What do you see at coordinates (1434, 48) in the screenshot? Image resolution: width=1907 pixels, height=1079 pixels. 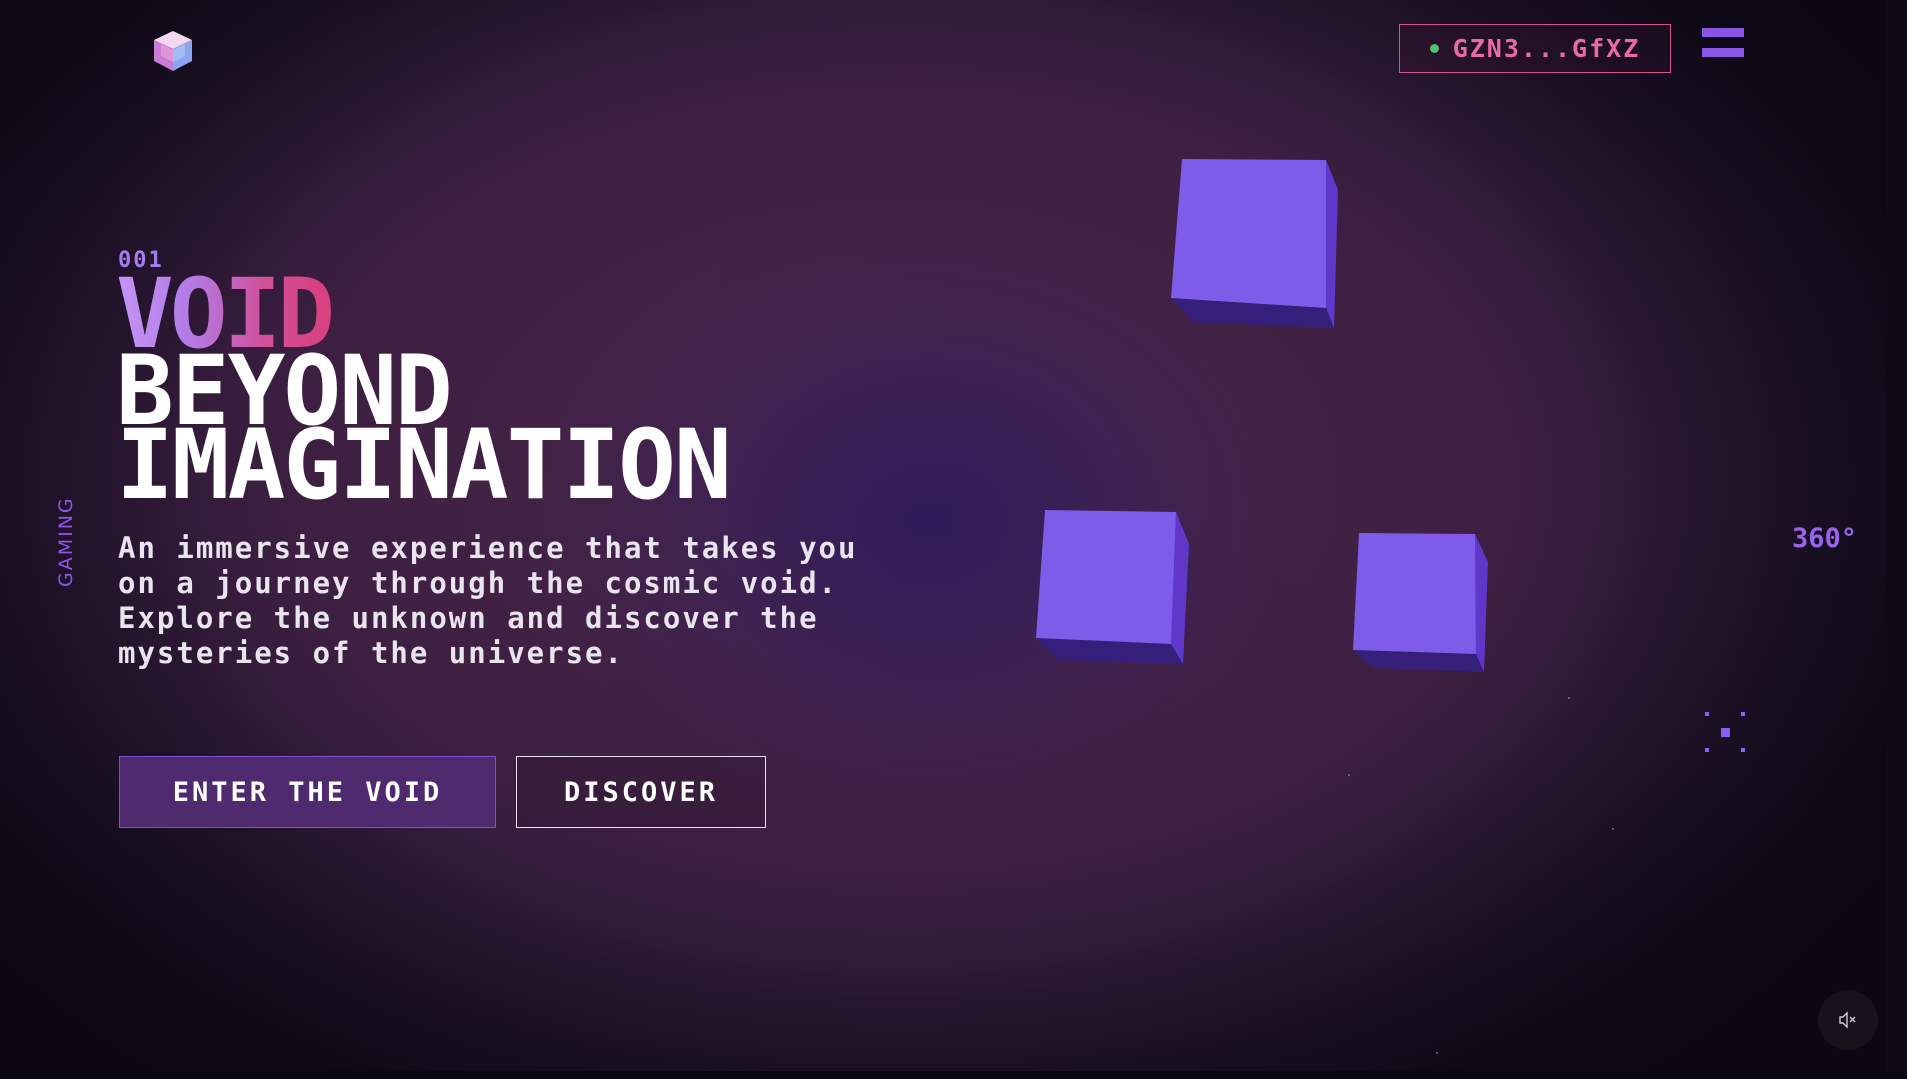 I see `connection-status-indicator` at bounding box center [1434, 48].